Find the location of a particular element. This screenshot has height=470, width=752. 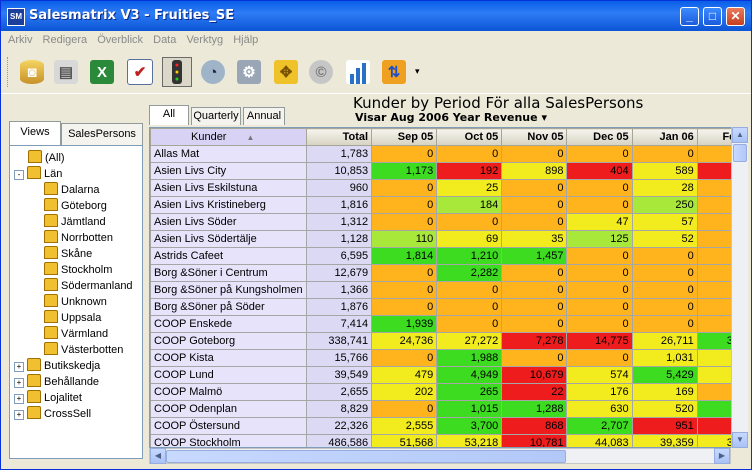

tab-views: Views is located at coordinates (35, 133).